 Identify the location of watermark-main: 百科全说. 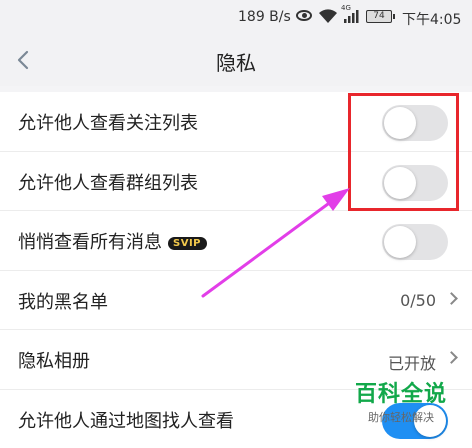
(400, 394).